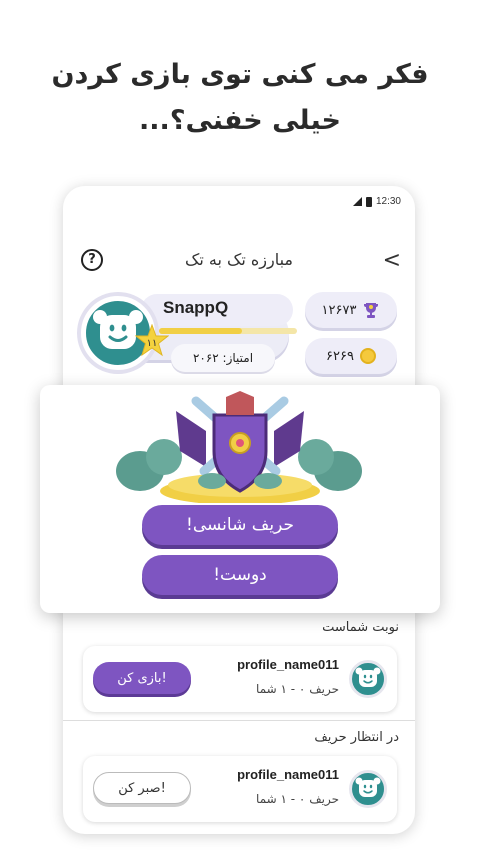  I want to click on xp-progress-bar, so click(228, 331).